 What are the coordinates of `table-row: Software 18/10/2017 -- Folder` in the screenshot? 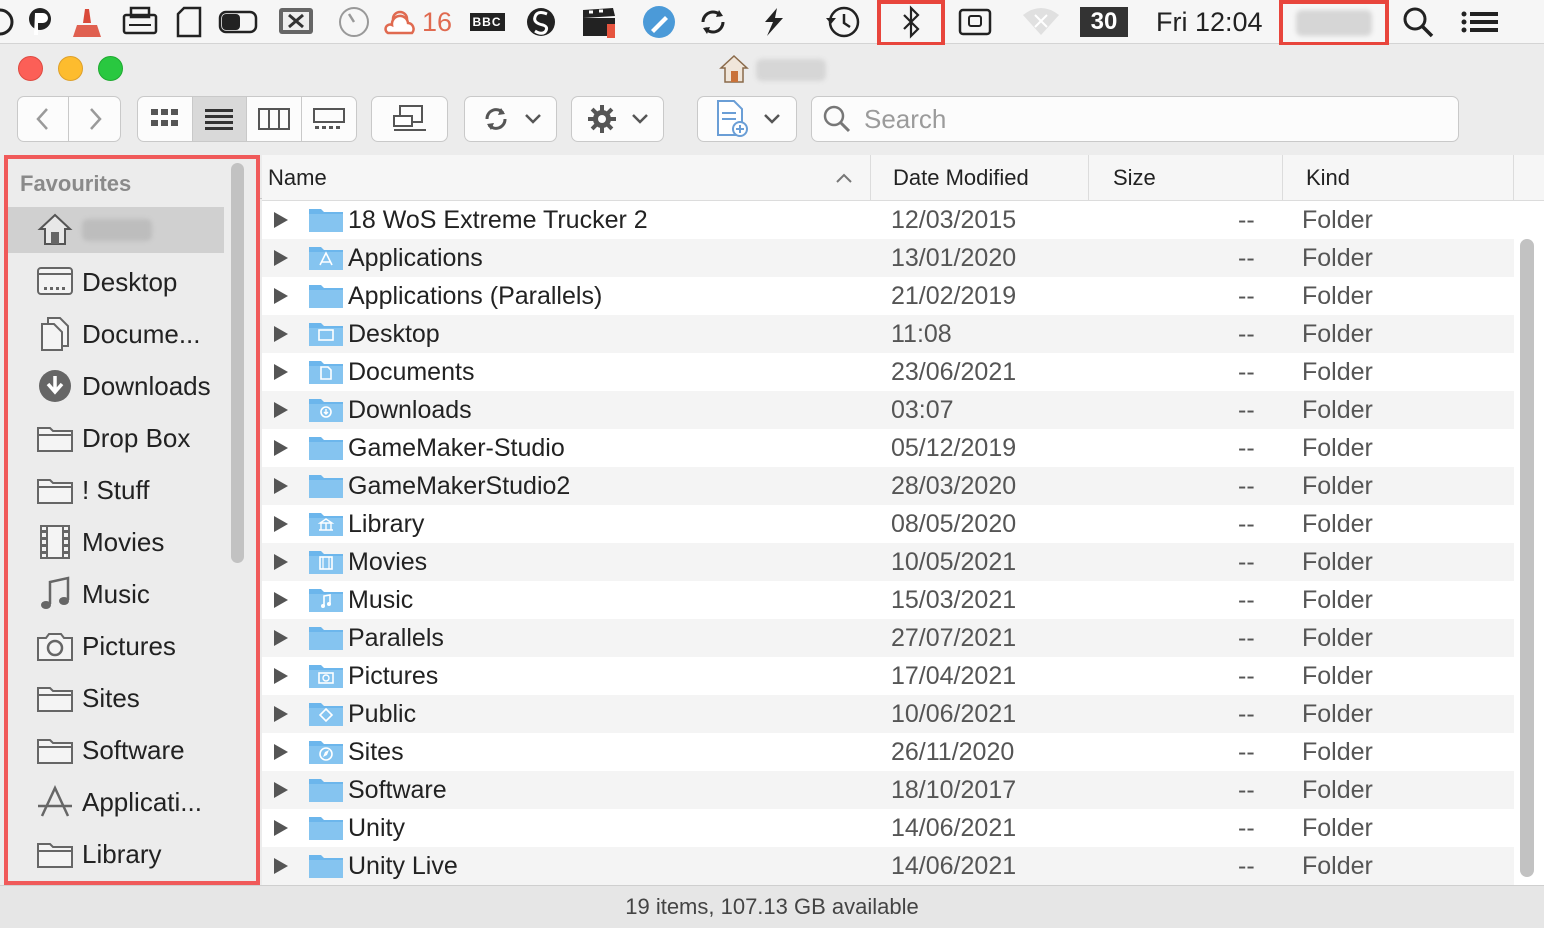 It's located at (888, 790).